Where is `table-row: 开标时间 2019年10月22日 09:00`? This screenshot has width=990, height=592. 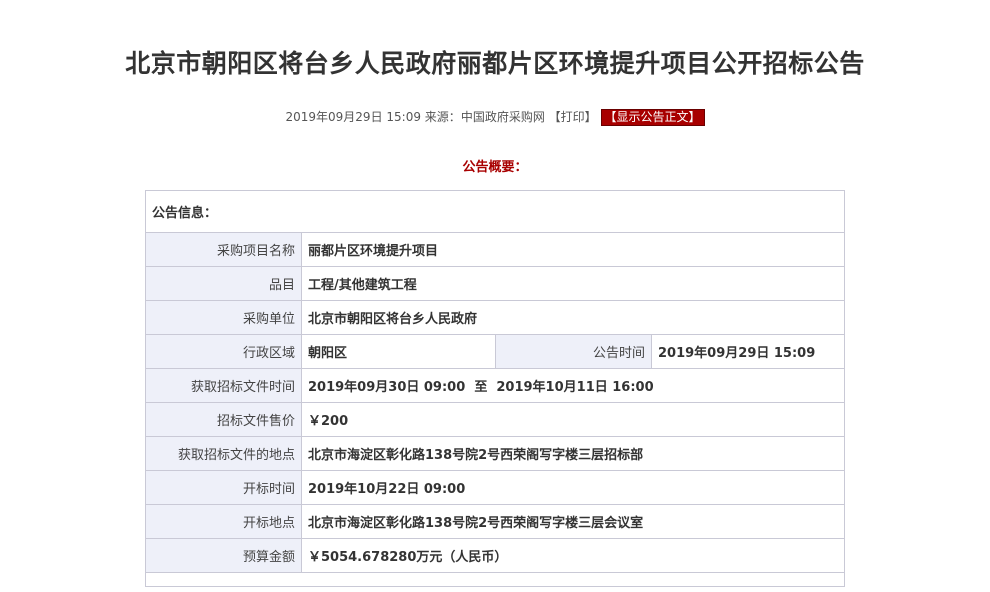 table-row: 开标时间 2019年10月22日 09:00 is located at coordinates (495, 487).